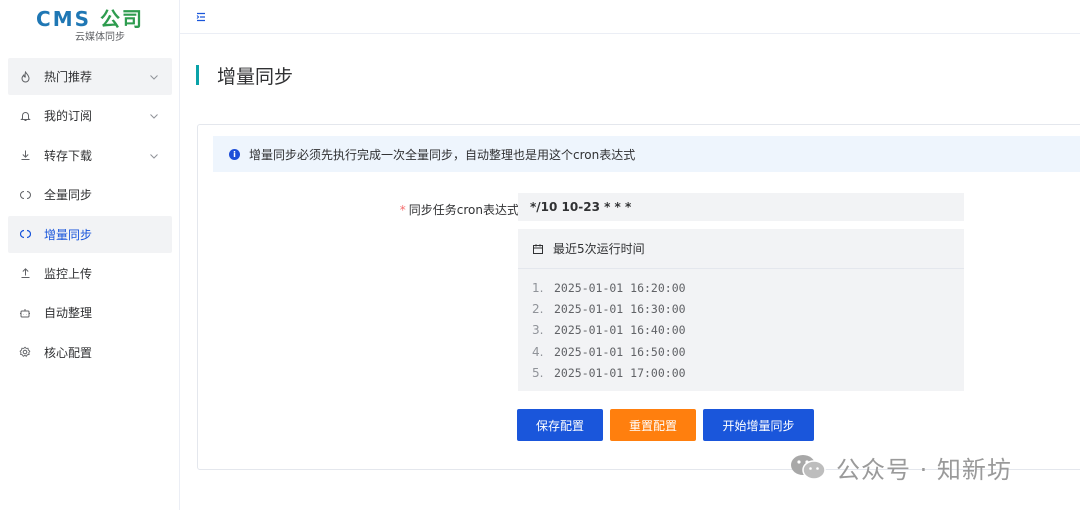 The height and width of the screenshot is (510, 1080). Describe the element at coordinates (25, 313) in the screenshot. I see `robot-icon` at that location.